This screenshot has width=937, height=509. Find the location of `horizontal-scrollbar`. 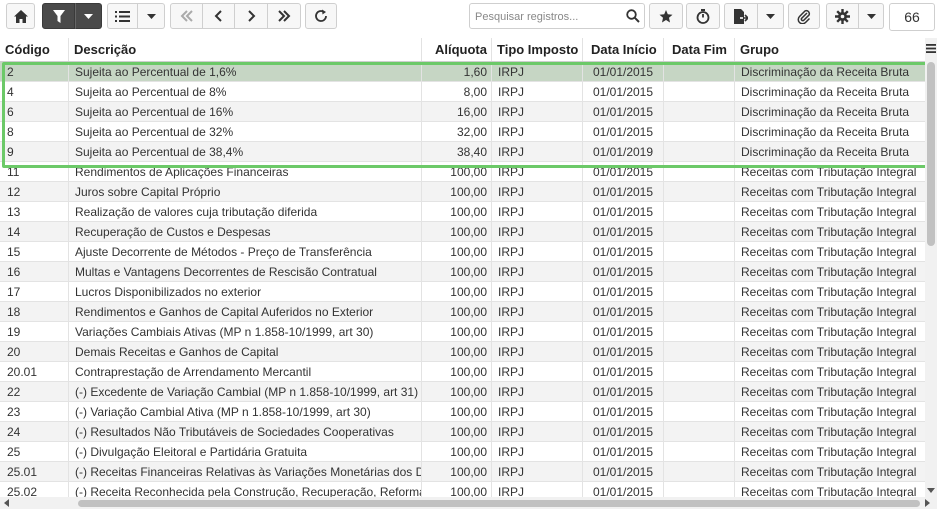

horizontal-scrollbar is located at coordinates (468, 503).